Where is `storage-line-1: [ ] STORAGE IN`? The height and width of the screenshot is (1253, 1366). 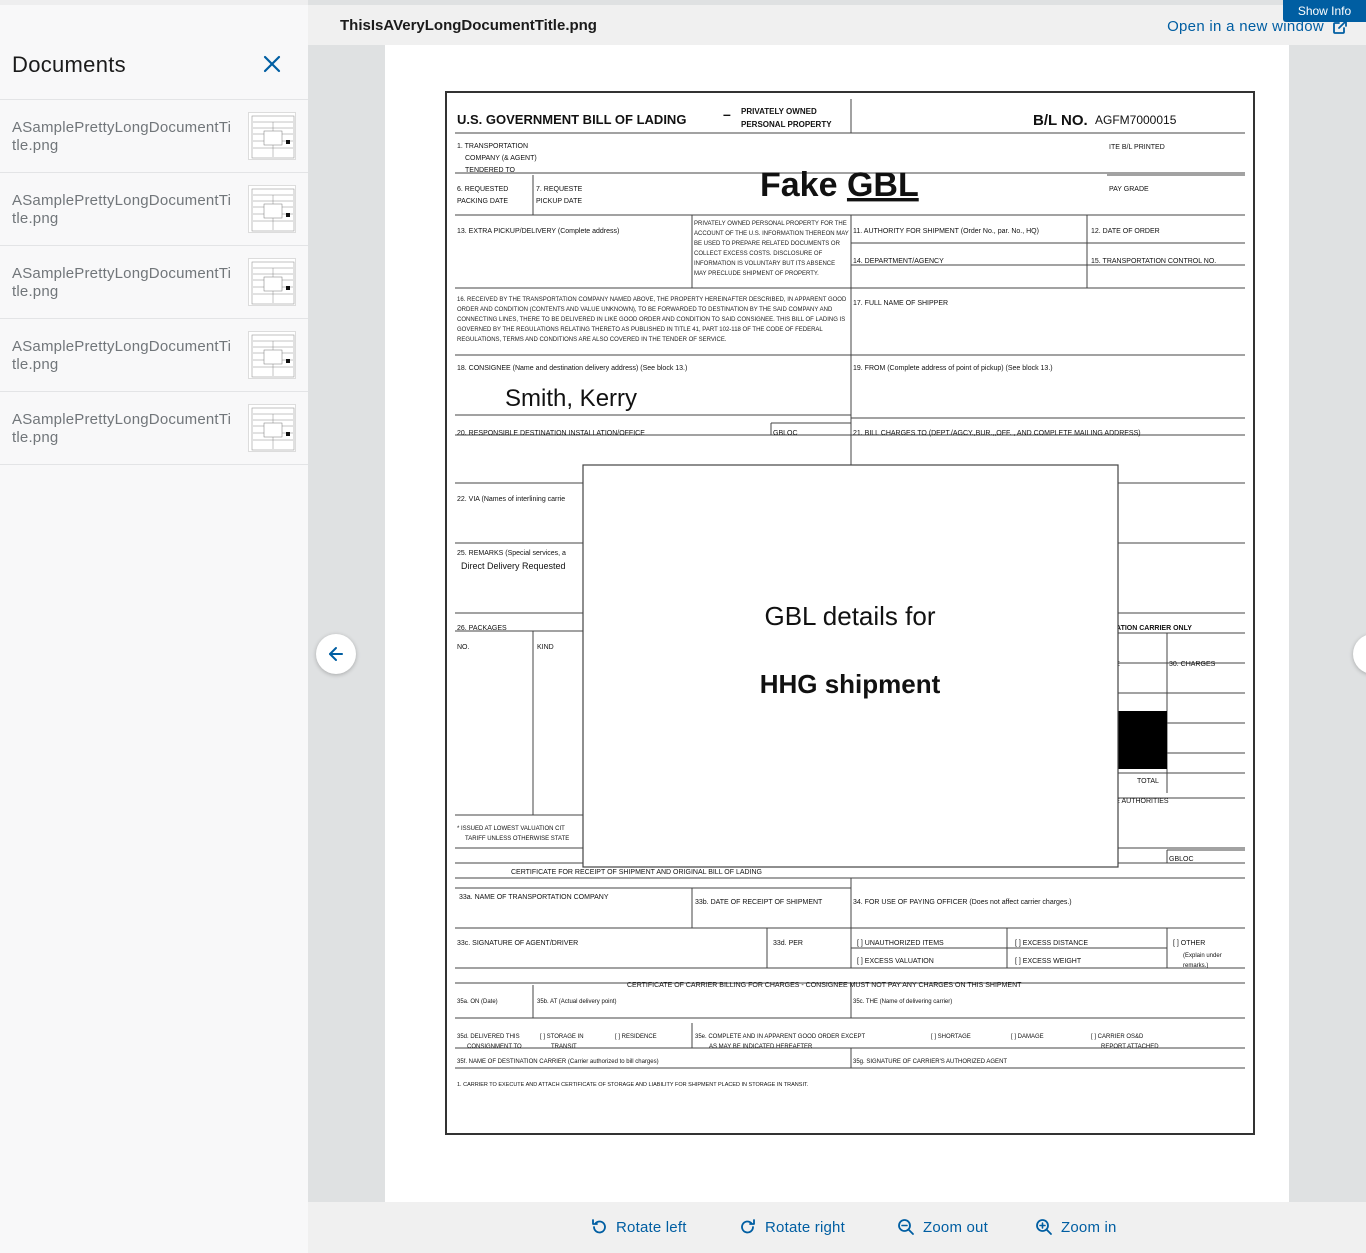
storage-line-1: [ ] STORAGE IN is located at coordinates (562, 1037).